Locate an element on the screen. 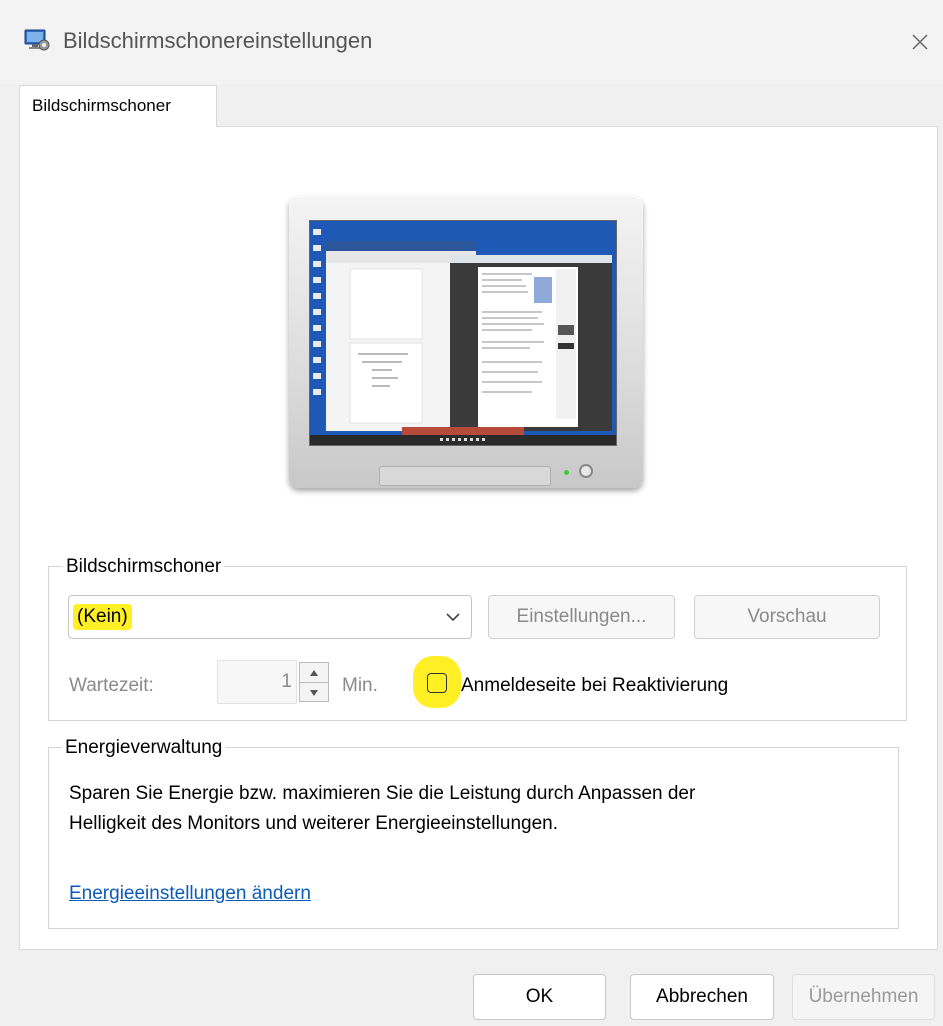  monitor-preview is located at coordinates (466, 342).